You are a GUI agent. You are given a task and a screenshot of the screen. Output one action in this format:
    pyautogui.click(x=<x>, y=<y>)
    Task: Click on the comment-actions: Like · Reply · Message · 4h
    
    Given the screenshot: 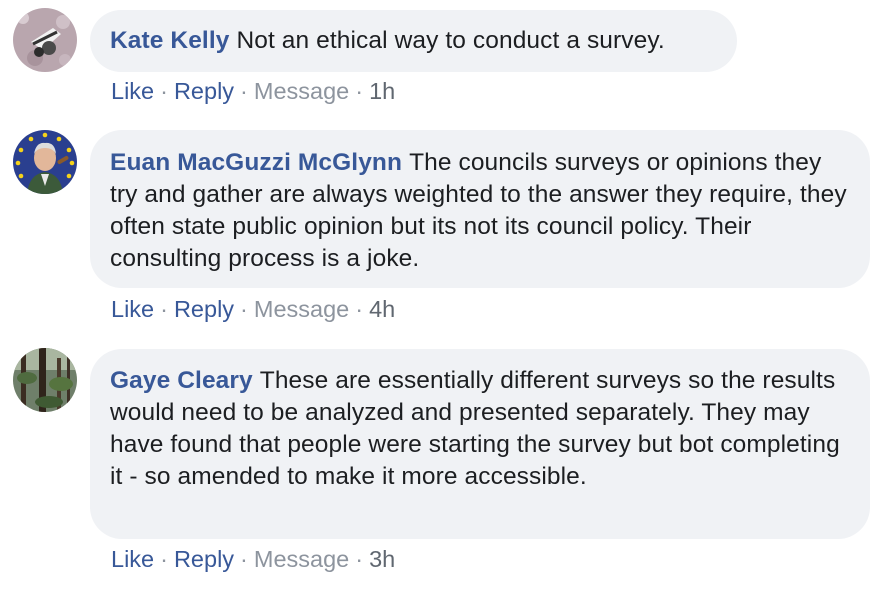 What is the action you would take?
    pyautogui.click(x=253, y=309)
    